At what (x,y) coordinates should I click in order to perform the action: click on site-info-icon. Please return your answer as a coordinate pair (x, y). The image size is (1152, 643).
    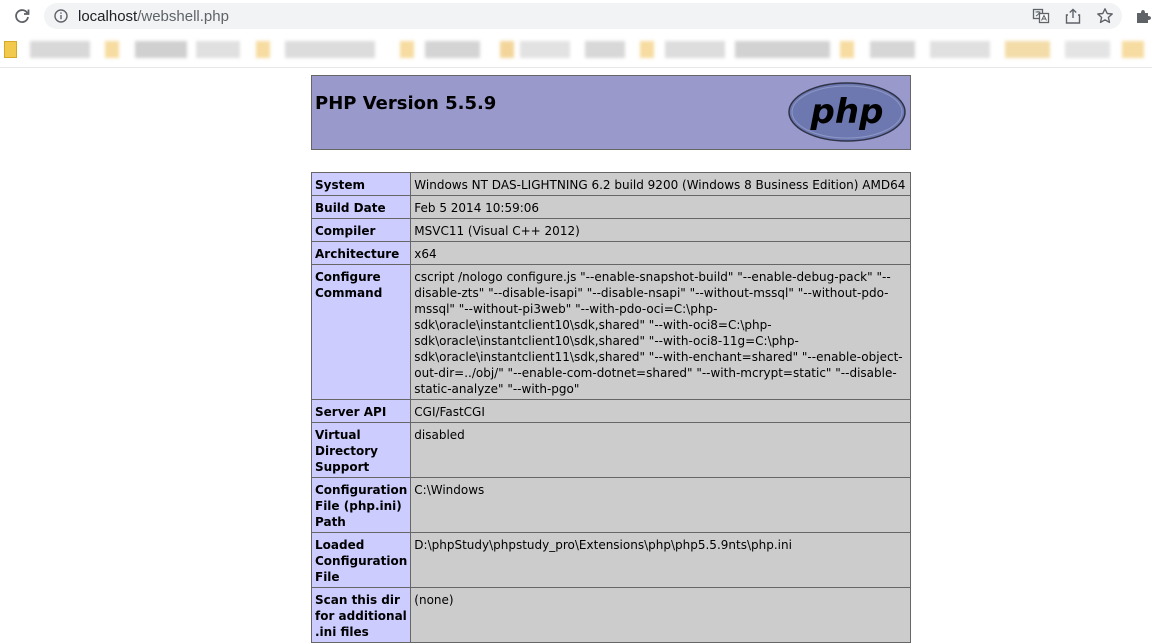
    Looking at the image, I should click on (61, 16).